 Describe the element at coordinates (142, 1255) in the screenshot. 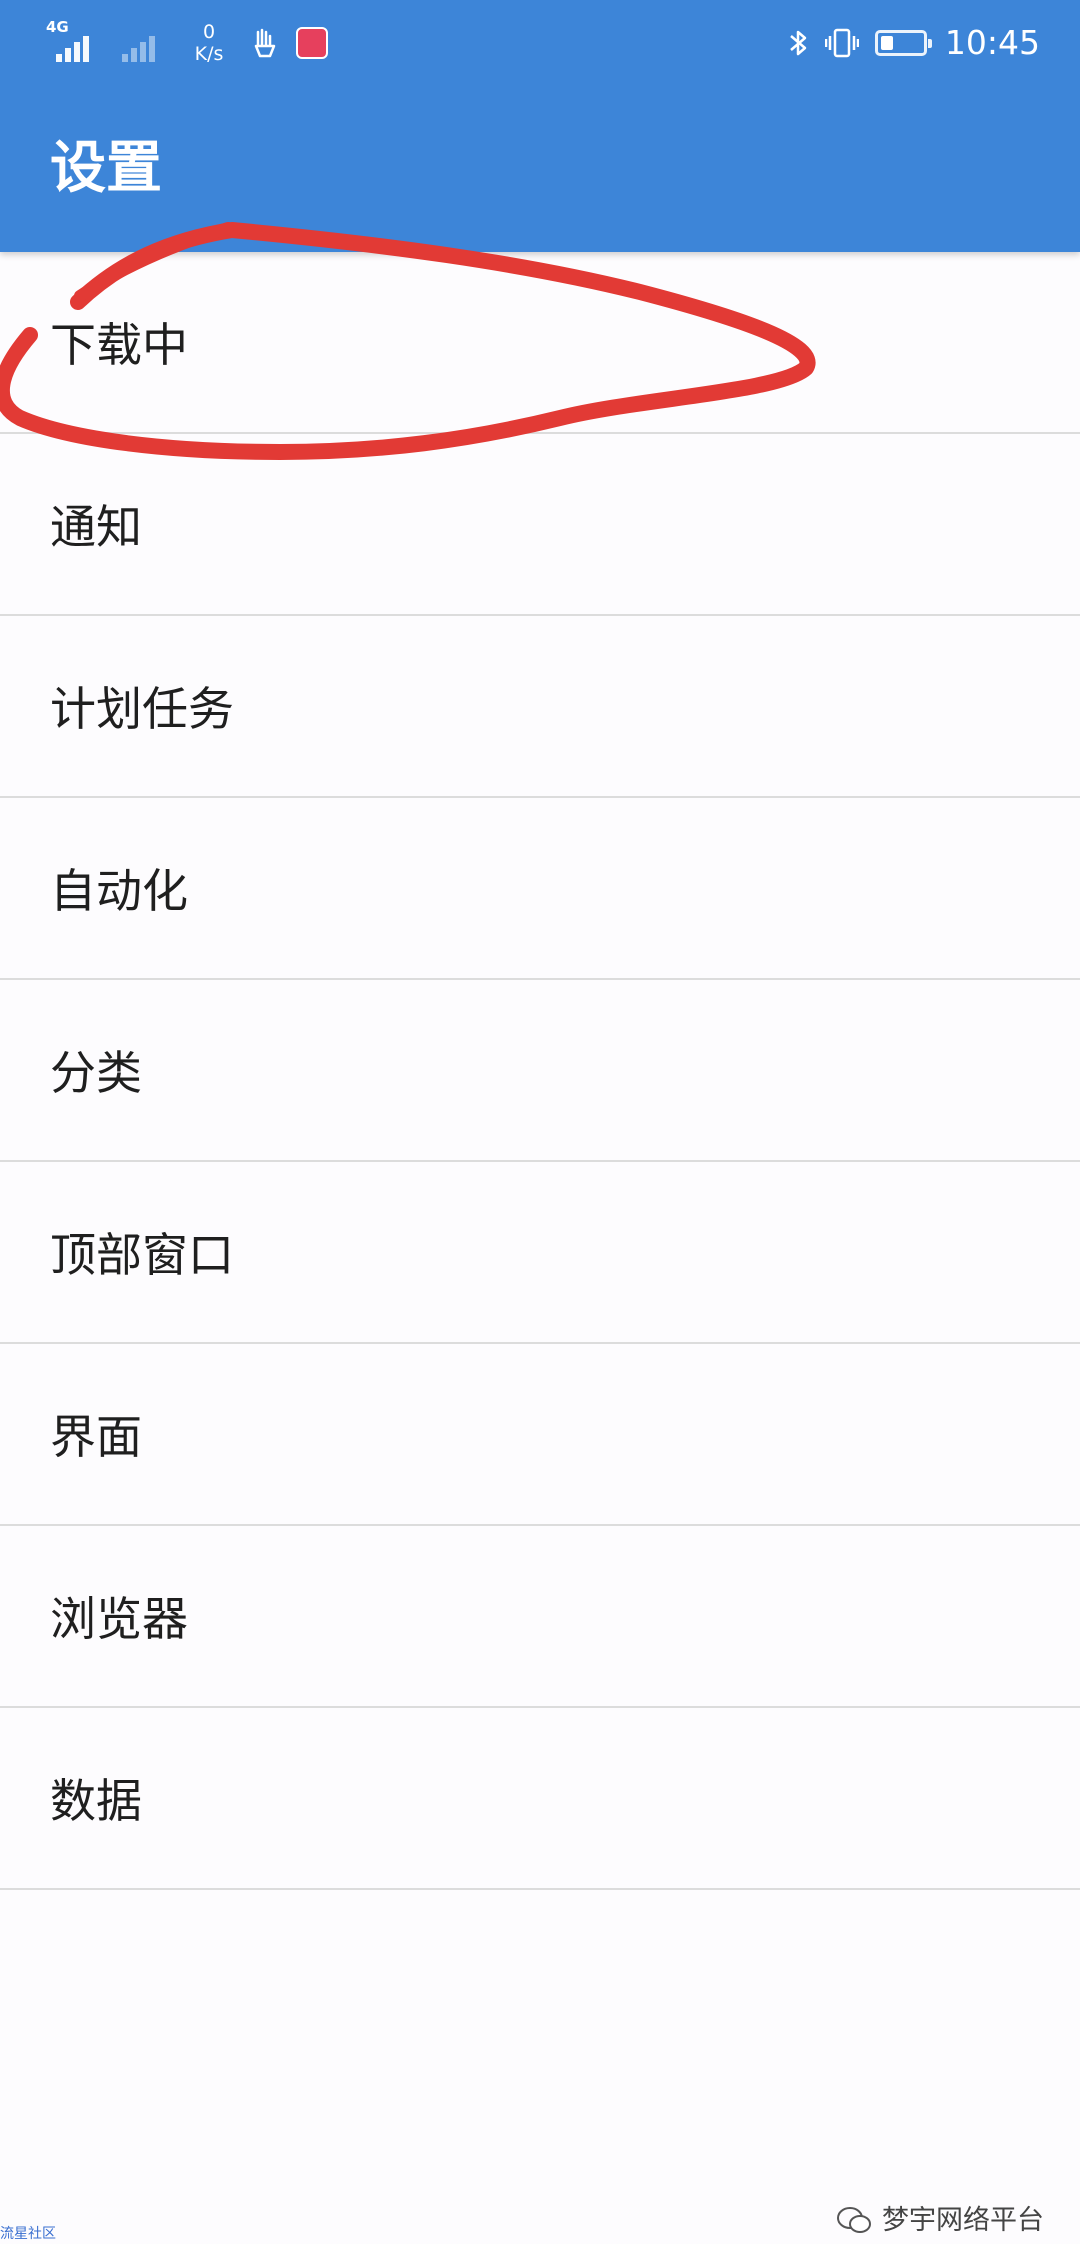

I see `settings-item-label: 顶部窗口` at that location.